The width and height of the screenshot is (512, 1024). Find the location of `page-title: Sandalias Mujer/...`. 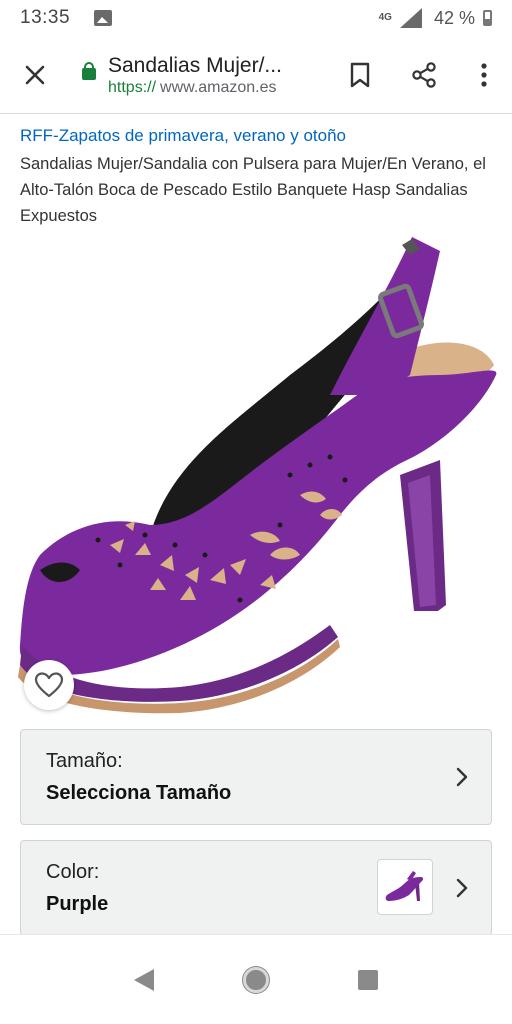

page-title: Sandalias Mujer/... is located at coordinates (195, 65).